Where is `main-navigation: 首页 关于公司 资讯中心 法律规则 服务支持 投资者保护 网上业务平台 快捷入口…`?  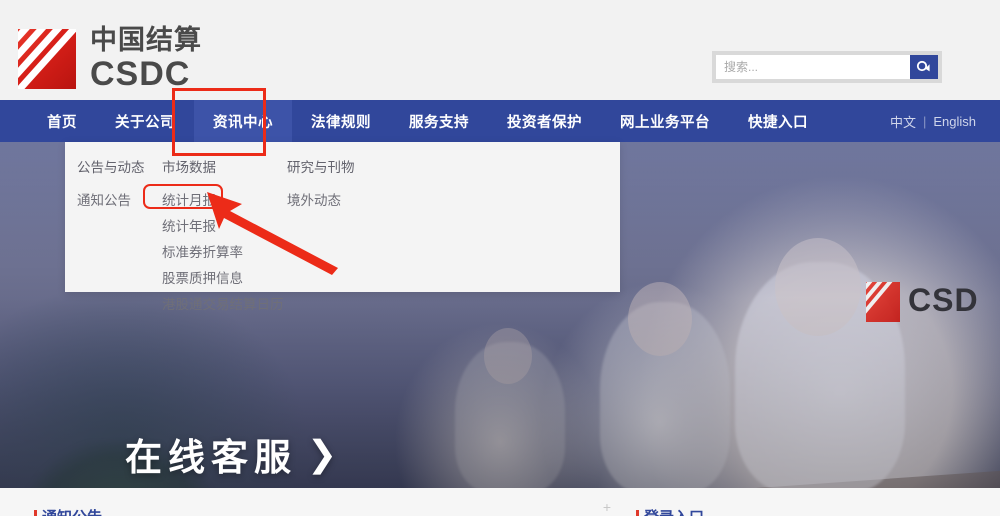 main-navigation: 首页 关于公司 资讯中心 法律规则 服务支持 投资者保护 网上业务平台 快捷入口… is located at coordinates (500, 121).